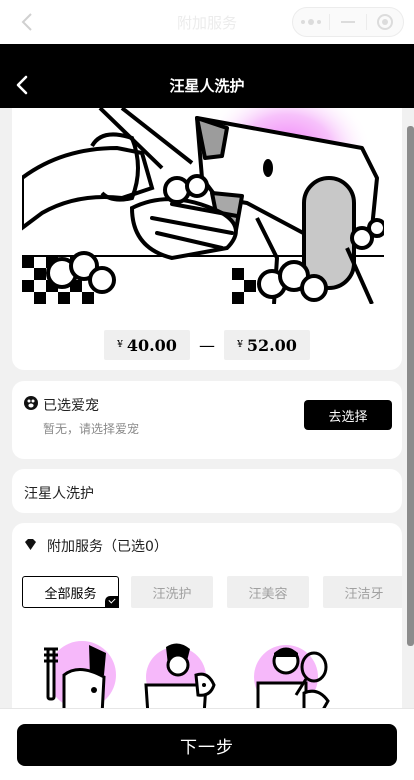 Image resolution: width=414 pixels, height=780 pixels. What do you see at coordinates (59, 494) in the screenshot?
I see `service-name: 汪星人洗护` at bounding box center [59, 494].